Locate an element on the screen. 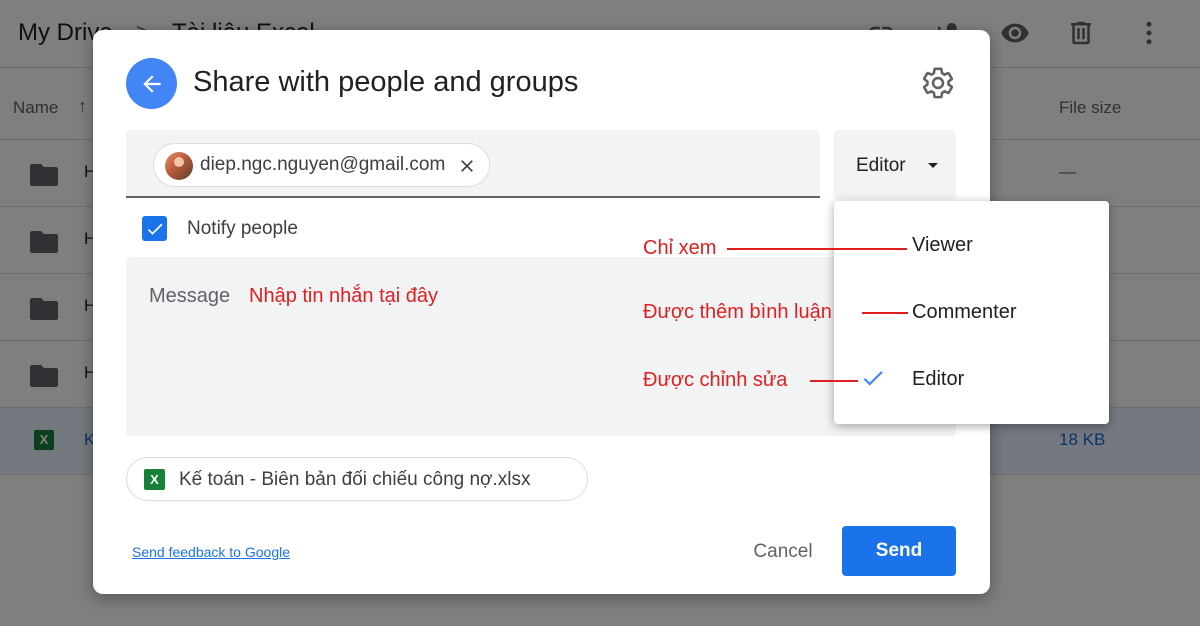 The width and height of the screenshot is (1200, 626). viewer-annotation: Chỉ xem is located at coordinates (680, 248).